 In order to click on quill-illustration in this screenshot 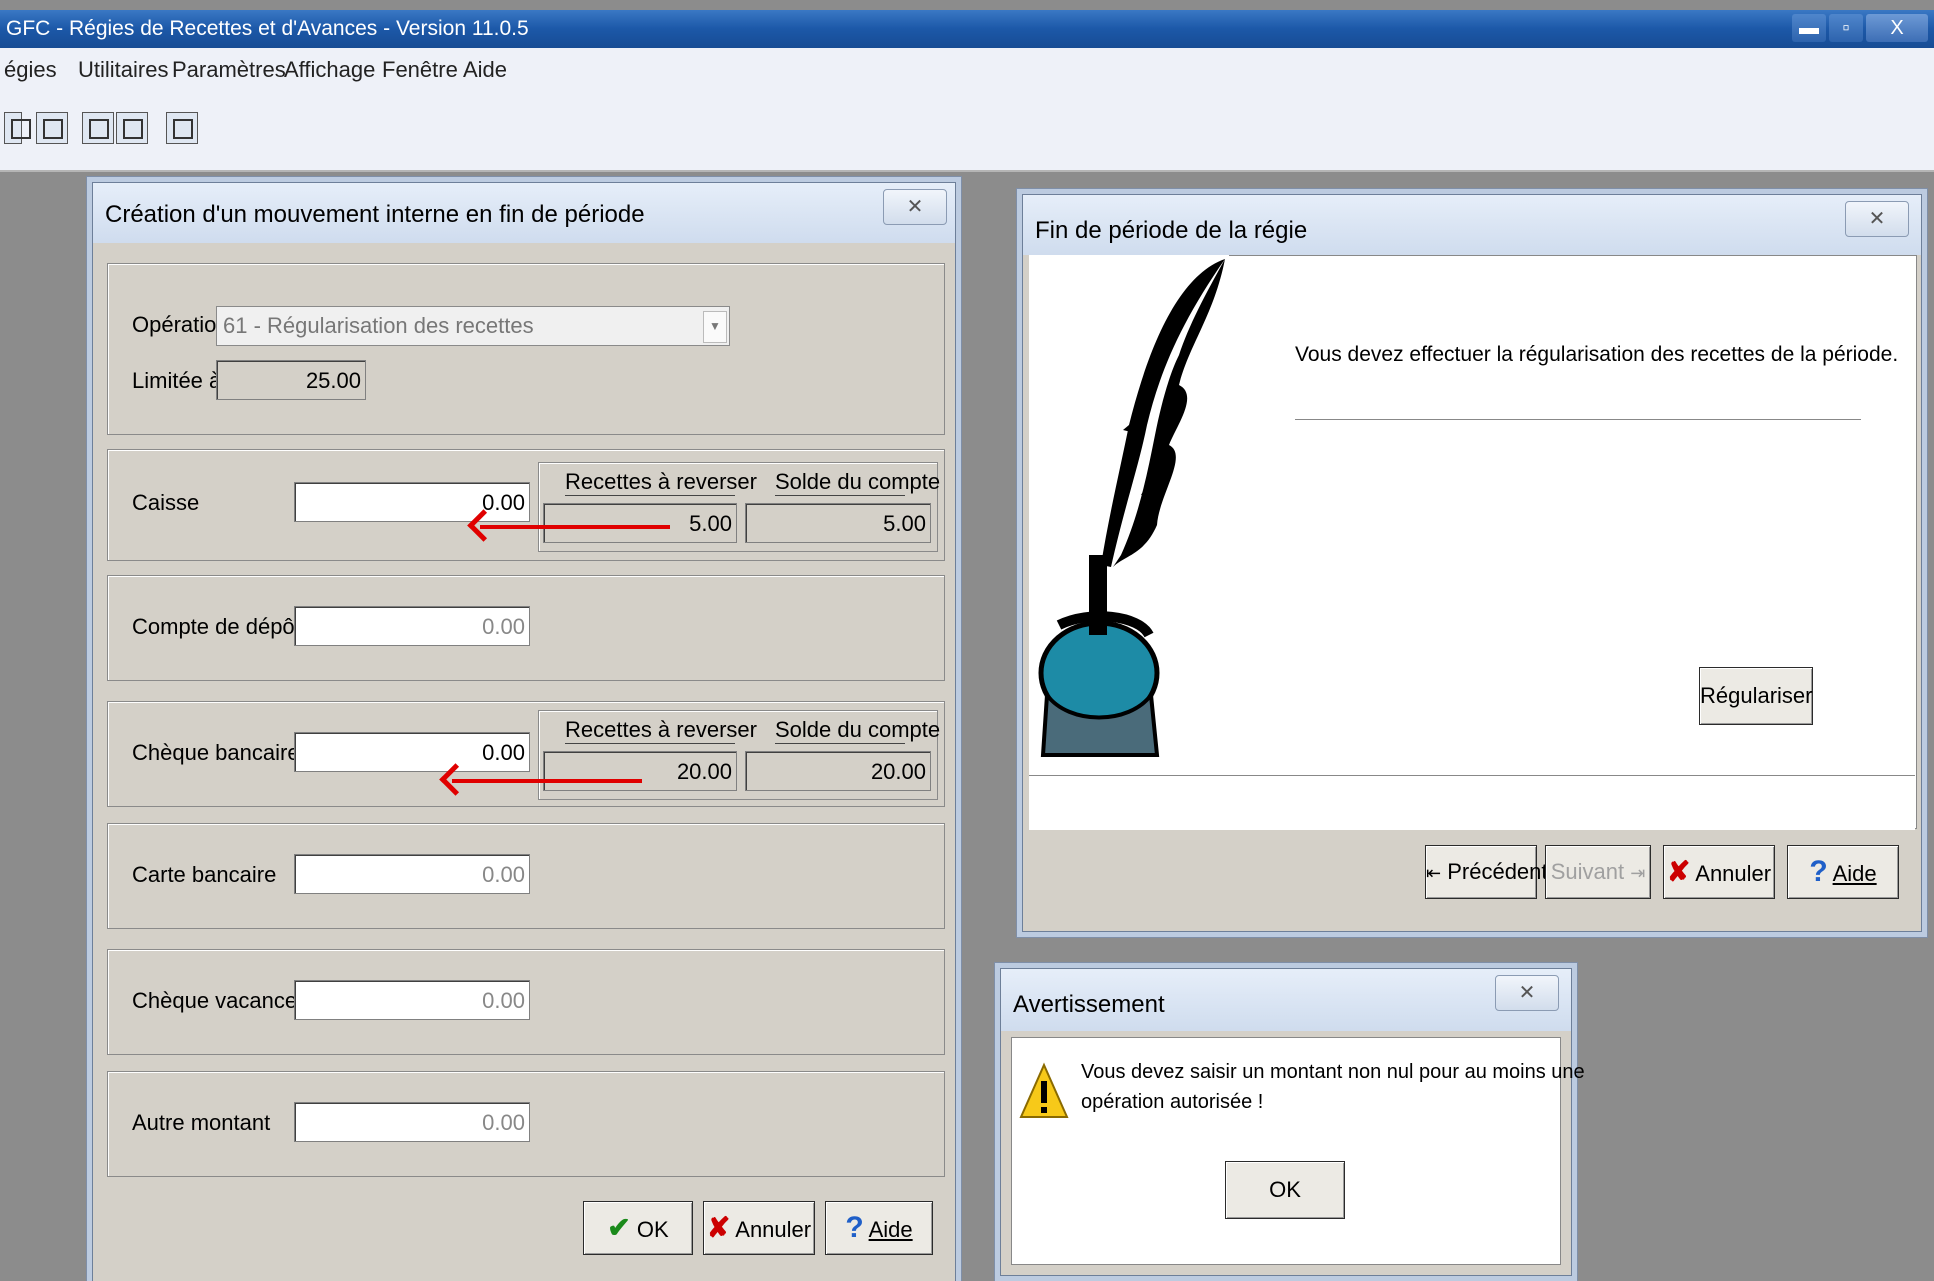, I will do `click(1129, 515)`.